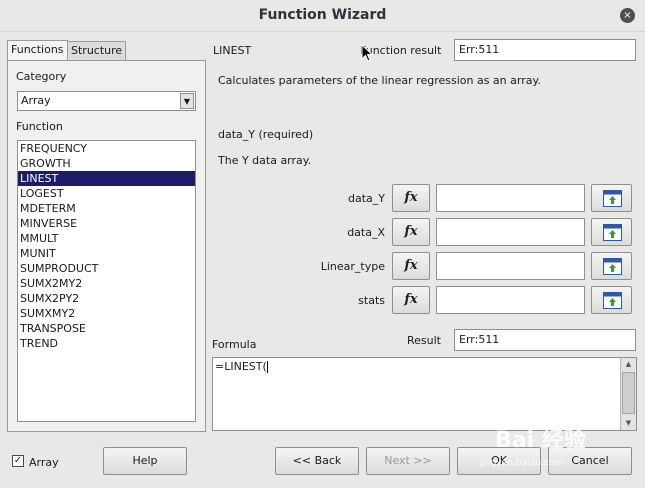 This screenshot has height=488, width=645. I want to click on function-list-item: TRANSPOSE, so click(106, 328).